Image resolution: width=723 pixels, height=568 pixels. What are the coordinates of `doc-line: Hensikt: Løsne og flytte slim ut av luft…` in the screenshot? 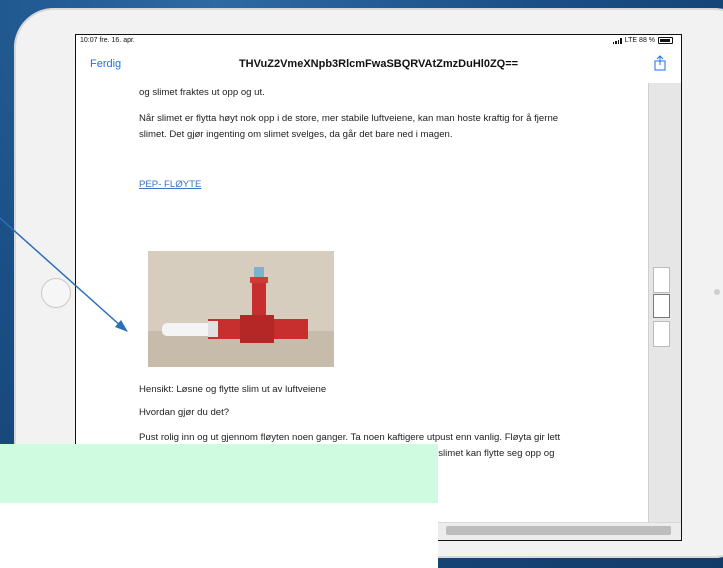 It's located at (233, 389).